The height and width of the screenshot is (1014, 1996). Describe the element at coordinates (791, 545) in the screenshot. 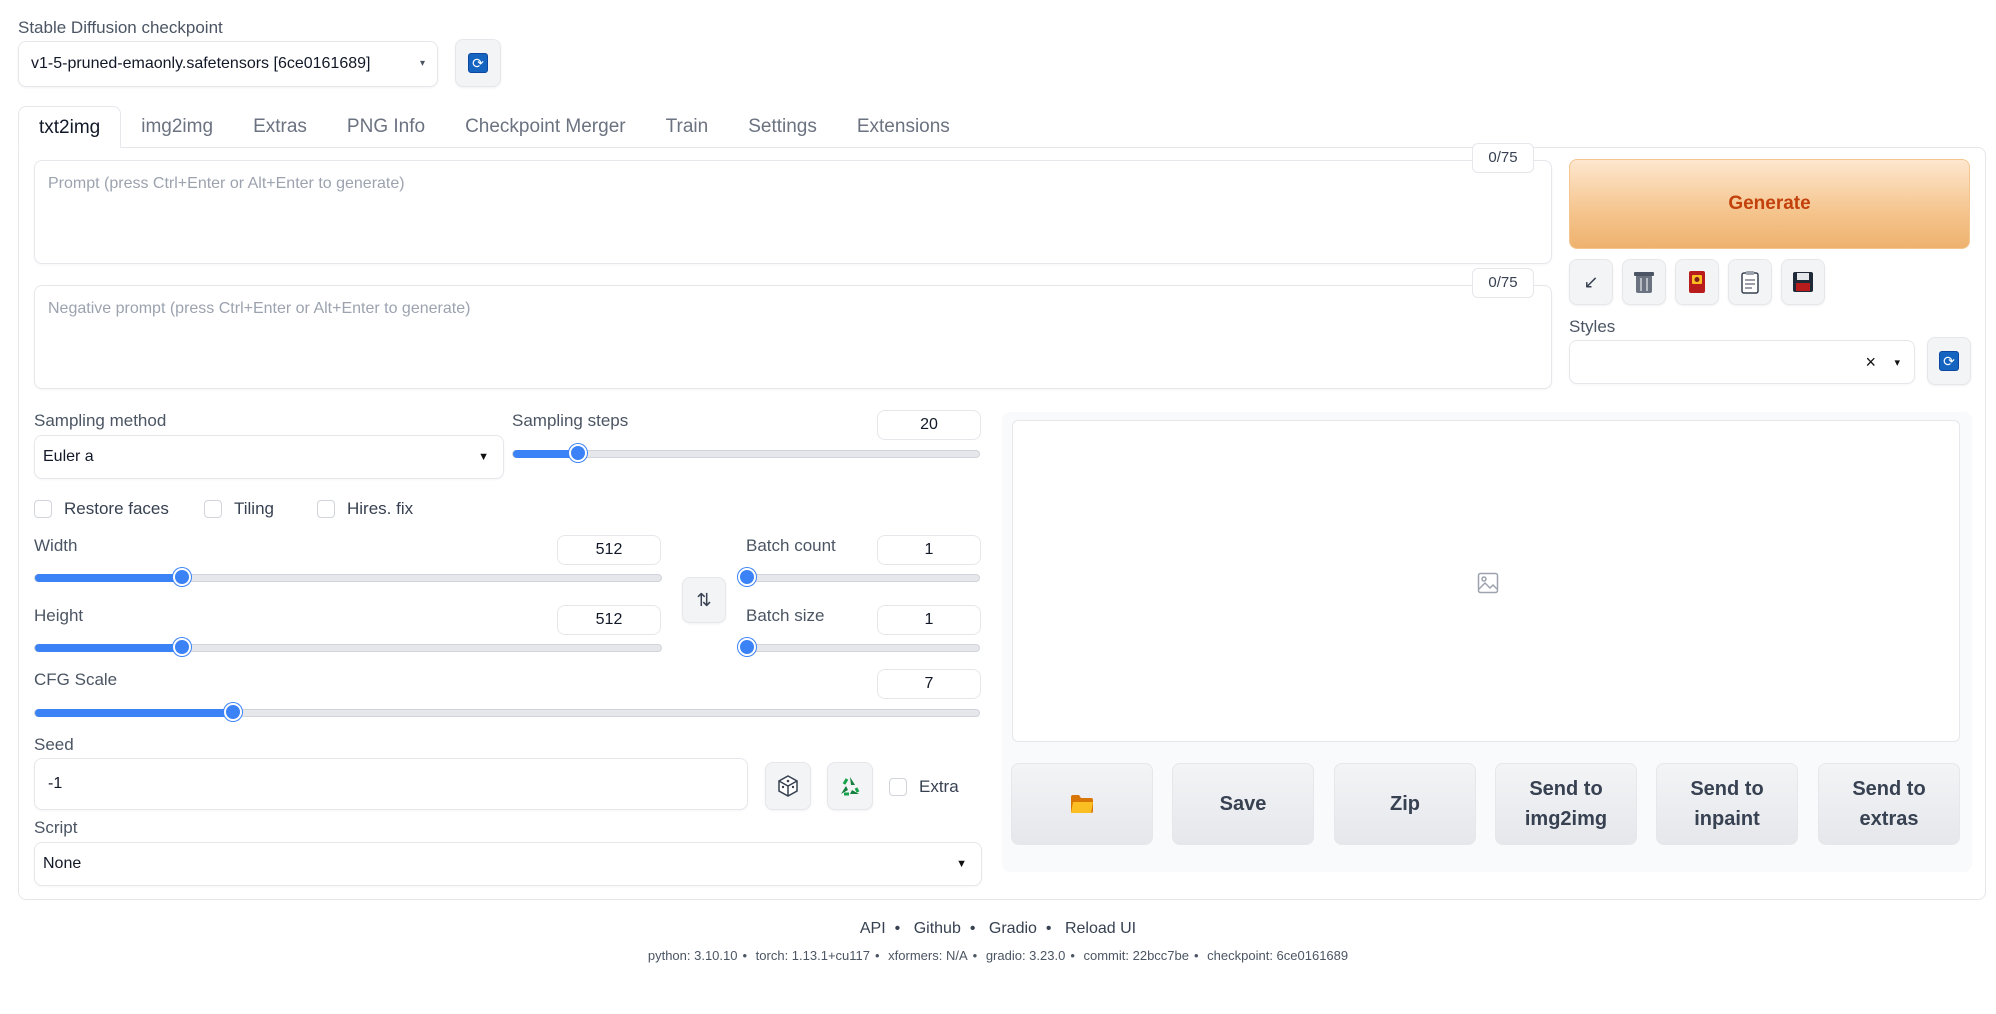

I see `batch-count-label: Batch count` at that location.